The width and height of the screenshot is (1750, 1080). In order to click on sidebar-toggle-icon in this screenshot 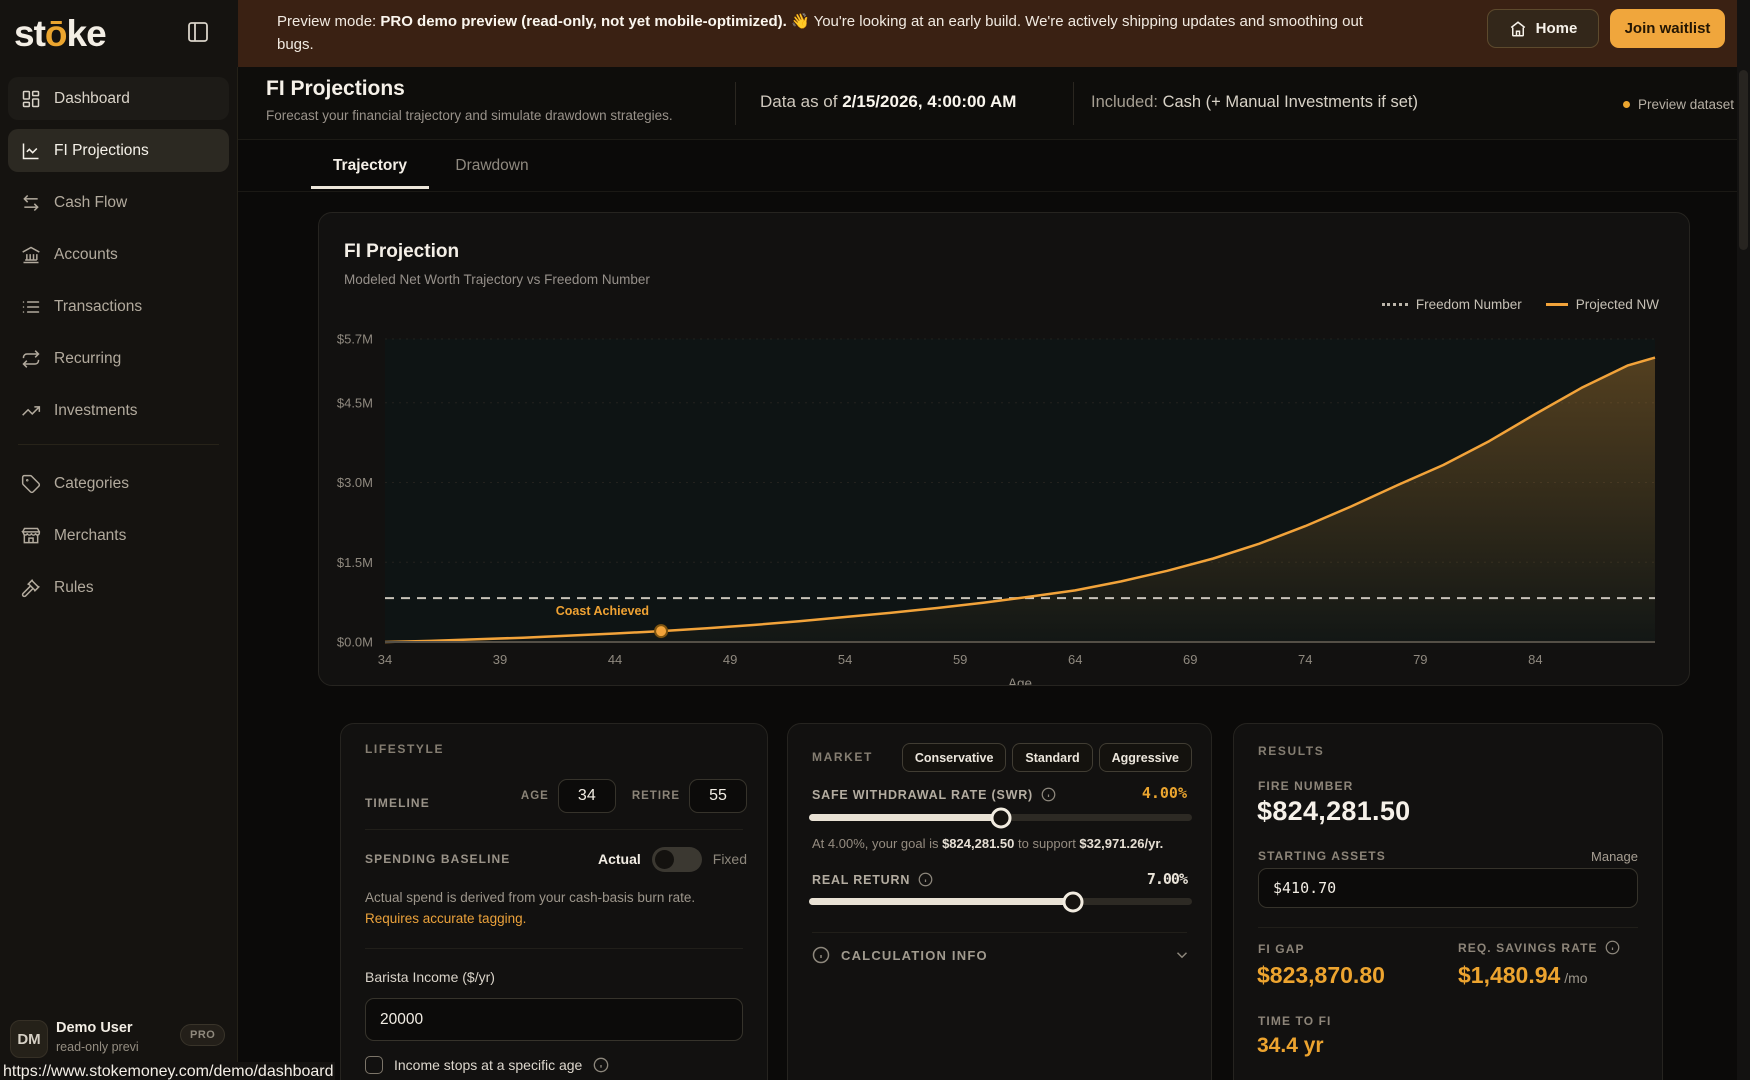, I will do `click(198, 32)`.